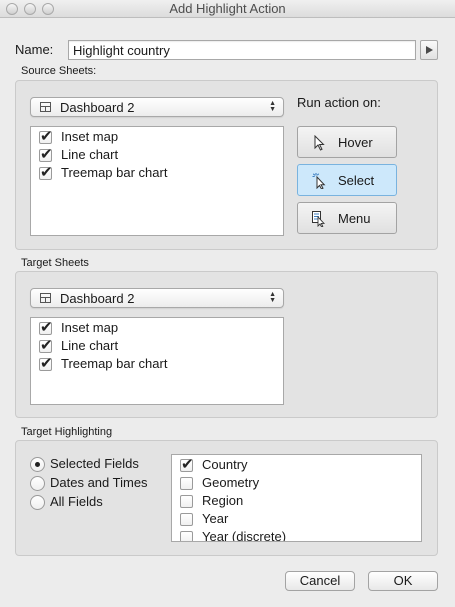 The height and width of the screenshot is (607, 455). What do you see at coordinates (319, 143) in the screenshot?
I see `pointer-icon` at bounding box center [319, 143].